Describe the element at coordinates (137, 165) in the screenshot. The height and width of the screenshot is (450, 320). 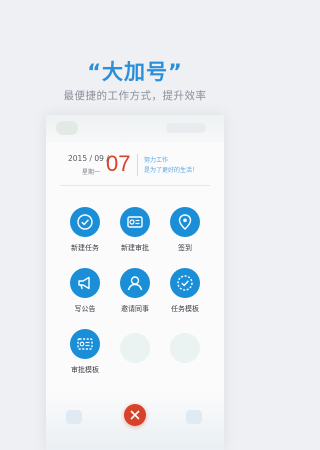
I see `date-divider` at that location.